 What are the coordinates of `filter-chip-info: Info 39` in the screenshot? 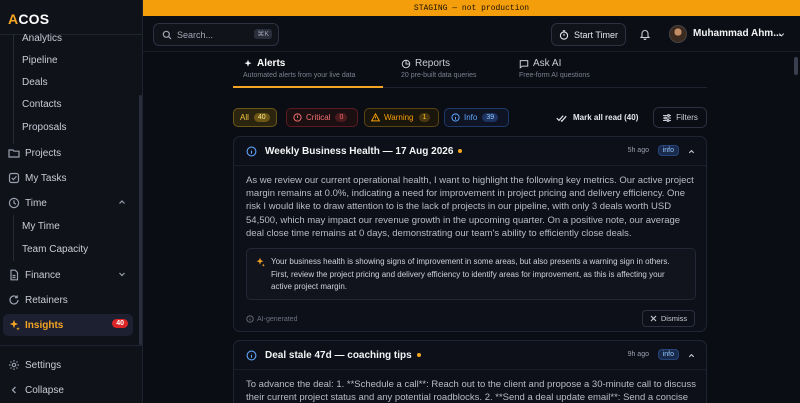 It's located at (476, 117).